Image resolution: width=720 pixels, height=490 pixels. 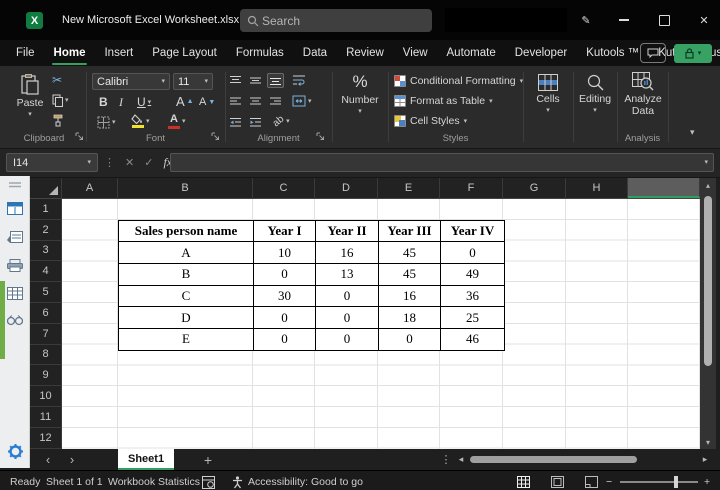 I want to click on menu-tab-home: Home, so click(x=69, y=56).